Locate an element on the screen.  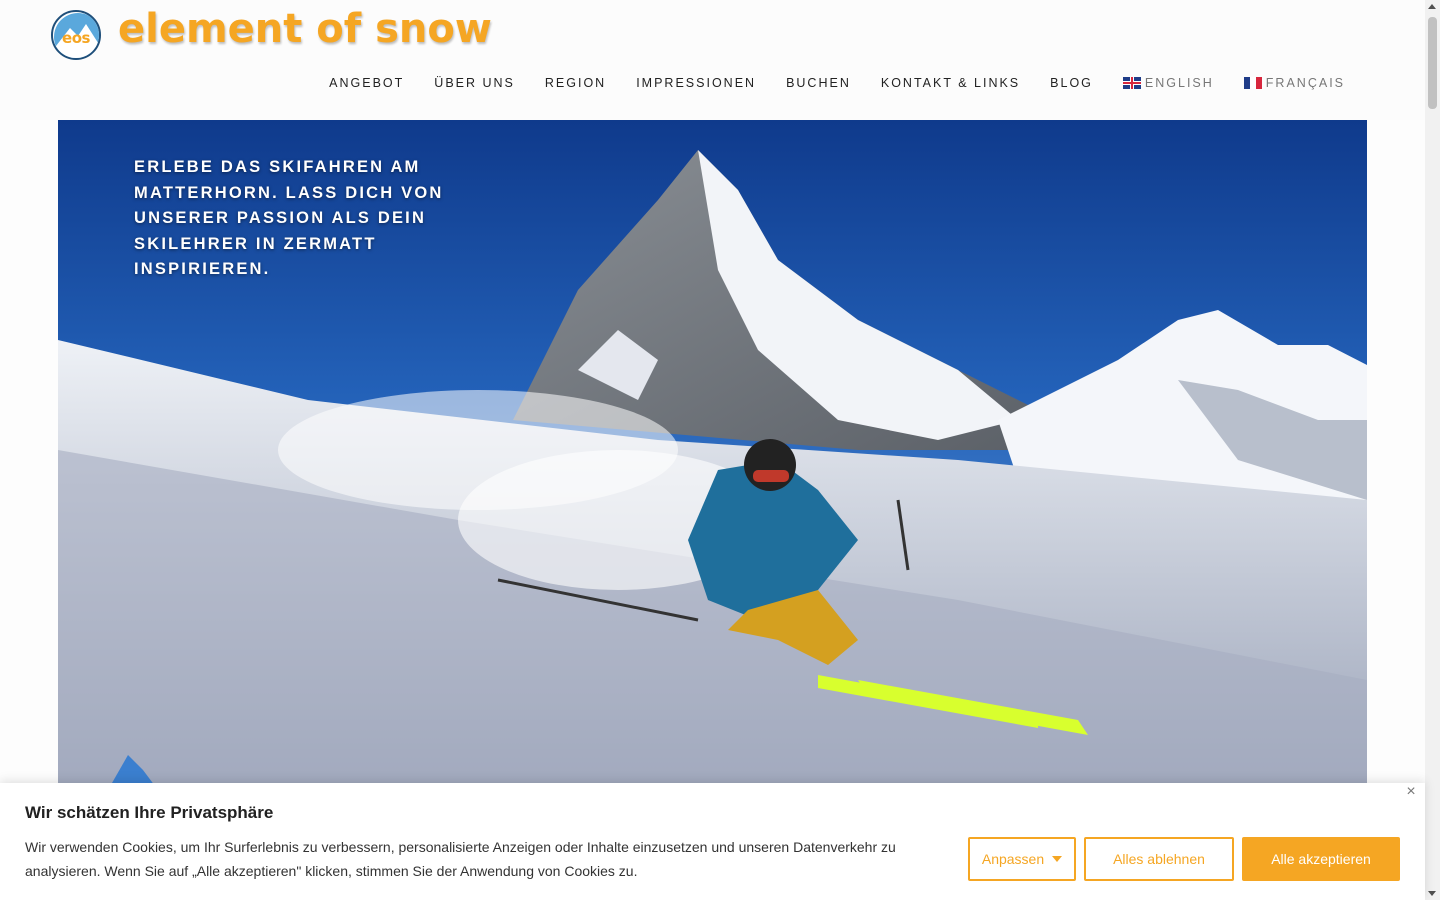
french-flag-icon is located at coordinates (1252, 83).